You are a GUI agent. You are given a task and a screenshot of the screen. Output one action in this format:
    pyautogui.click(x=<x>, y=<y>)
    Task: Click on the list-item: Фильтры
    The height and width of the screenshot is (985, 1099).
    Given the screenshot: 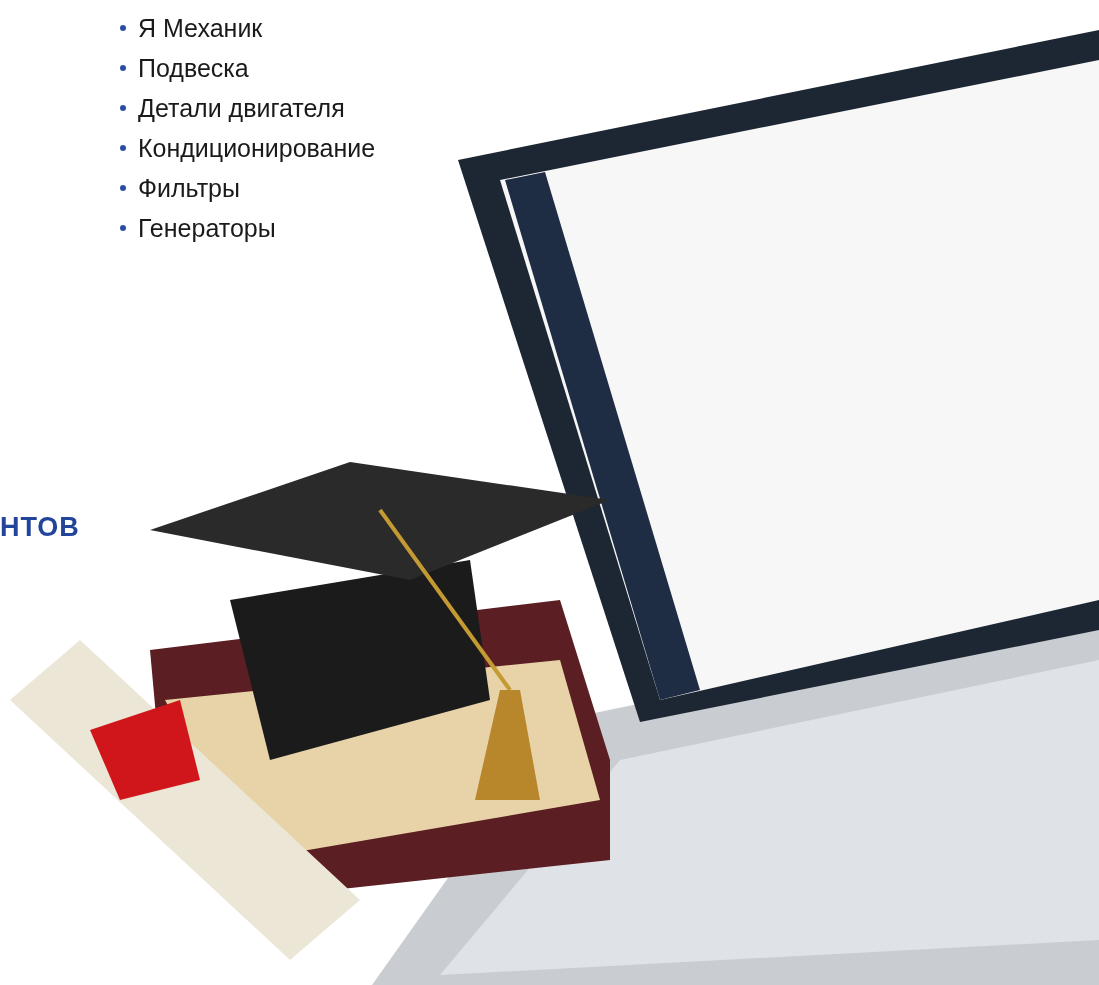 What is the action you would take?
    pyautogui.click(x=189, y=188)
    